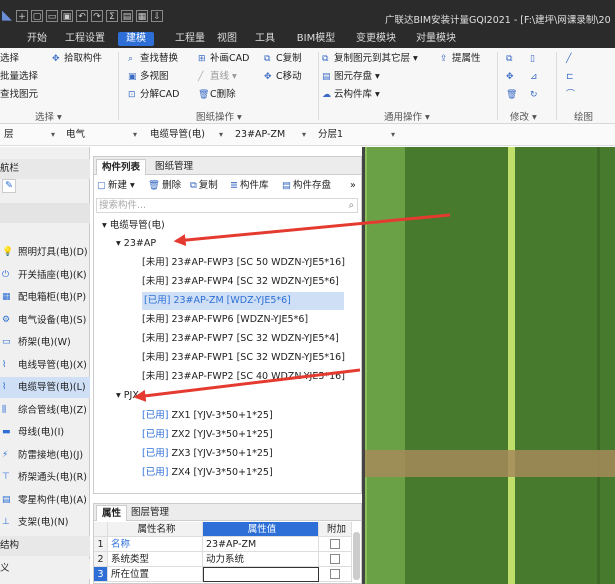  Describe the element at coordinates (29, 135) in the screenshot. I see `floor-select: 层 ▾` at that location.